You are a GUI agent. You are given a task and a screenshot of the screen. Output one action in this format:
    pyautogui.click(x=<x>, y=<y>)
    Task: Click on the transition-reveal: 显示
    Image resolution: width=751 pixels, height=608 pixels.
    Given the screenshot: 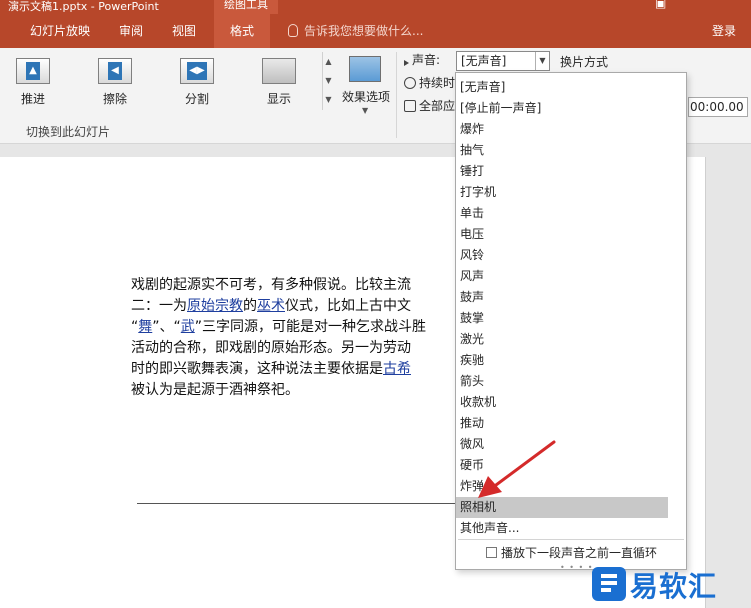 What is the action you would take?
    pyautogui.click(x=276, y=81)
    